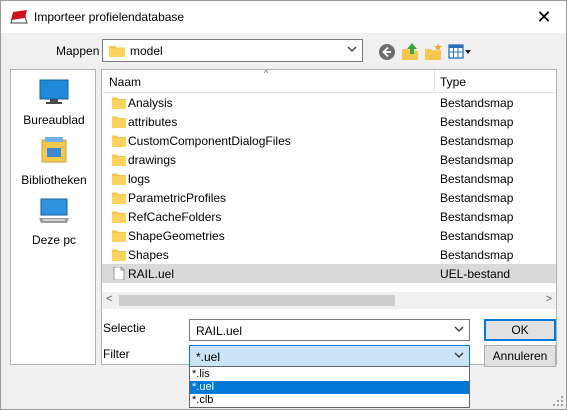 This screenshot has height=410, width=567. What do you see at coordinates (148, 255) in the screenshot?
I see `file-name: Shapes` at bounding box center [148, 255].